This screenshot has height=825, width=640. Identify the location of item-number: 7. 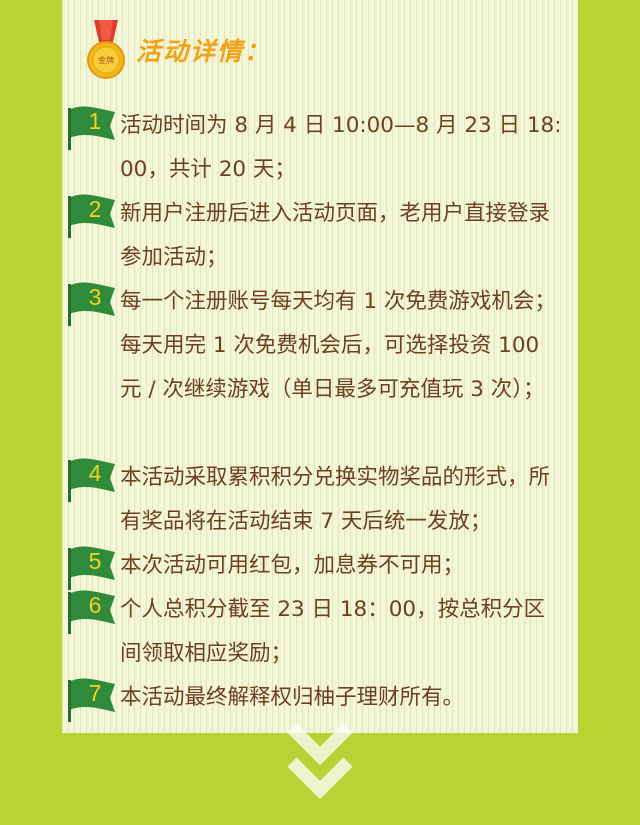
(95, 693).